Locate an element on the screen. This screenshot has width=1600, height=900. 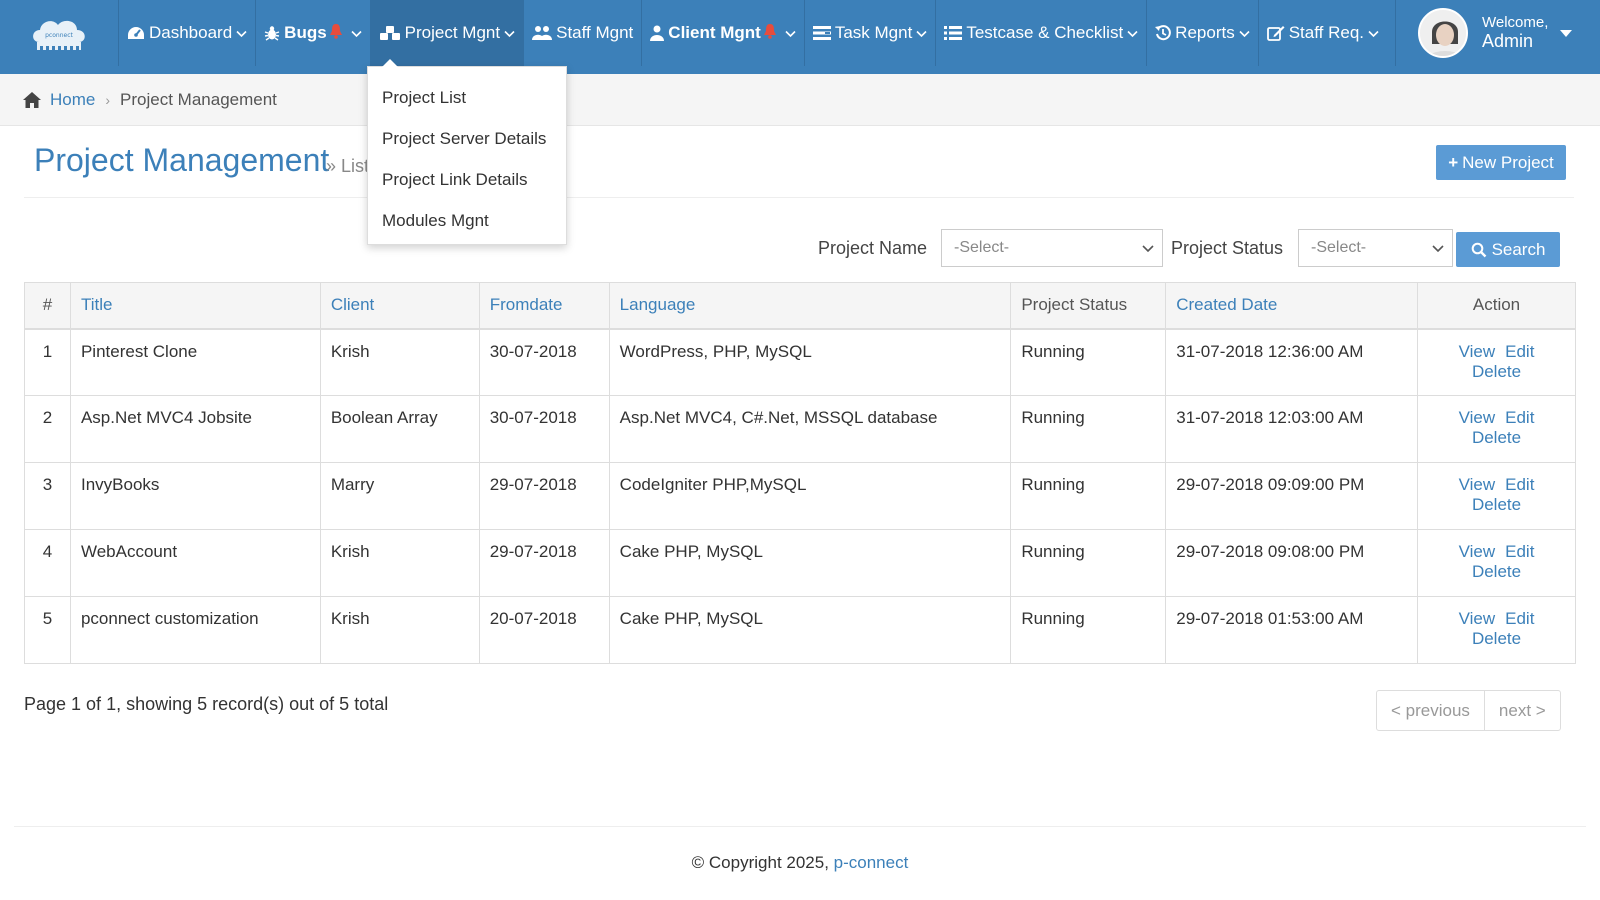
row-number: 2 is located at coordinates (47, 429).